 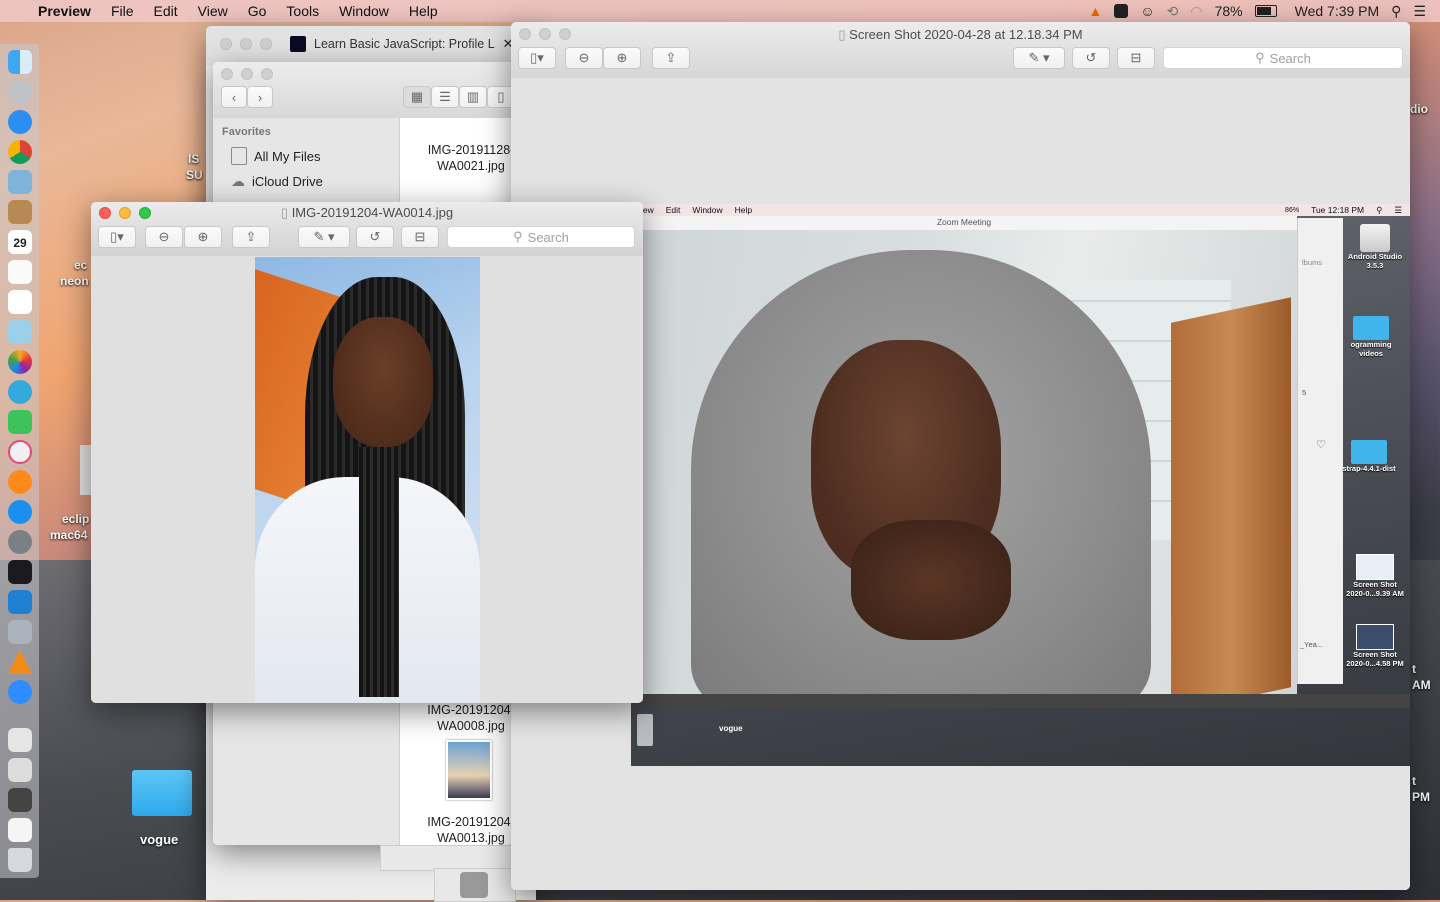 I want to click on vogue-folder-label: vogue, so click(x=159, y=839).